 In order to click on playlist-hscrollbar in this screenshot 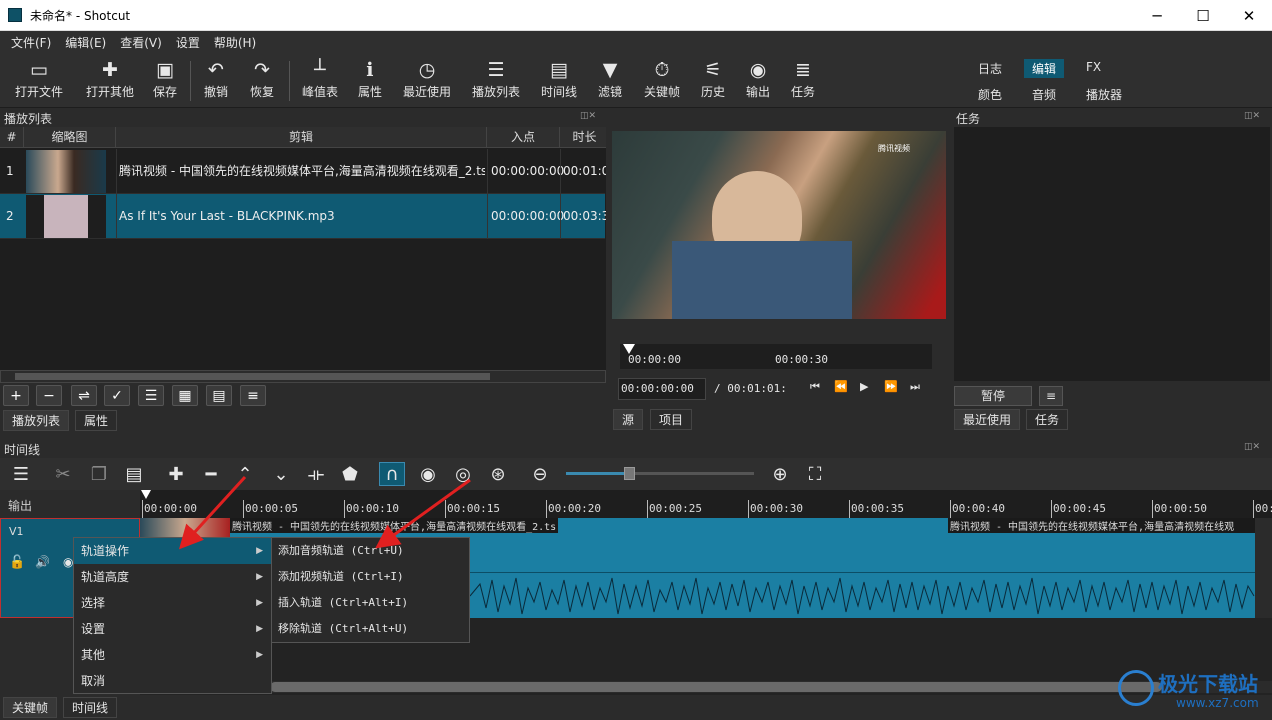, I will do `click(303, 376)`.